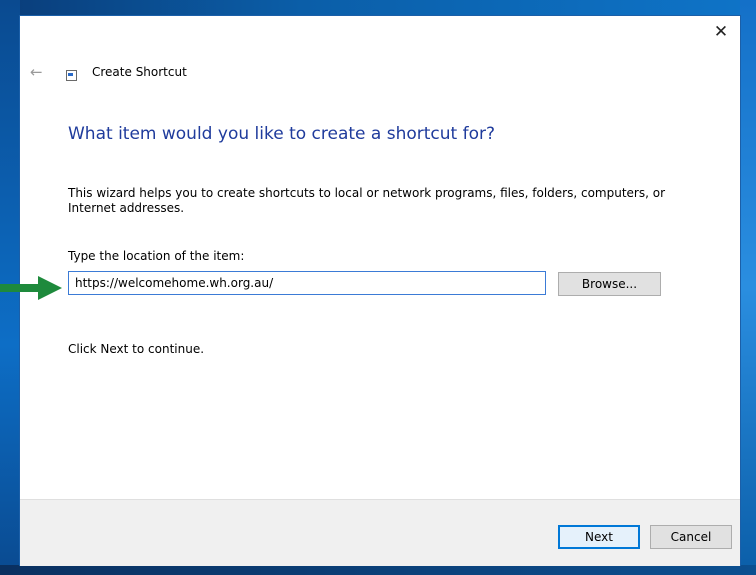  I want to click on shortcut-icon, so click(71, 75).